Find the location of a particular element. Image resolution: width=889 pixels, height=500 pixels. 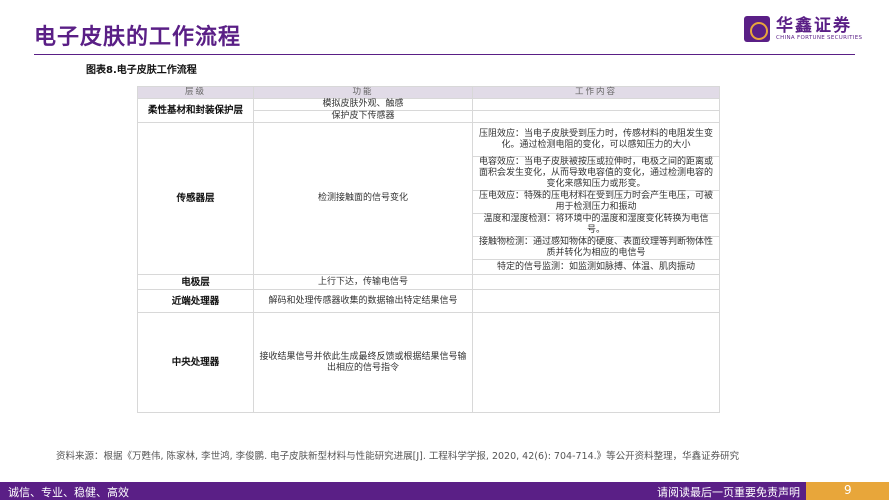

function-cell: 模拟皮肤外观、触感 is located at coordinates (363, 104).